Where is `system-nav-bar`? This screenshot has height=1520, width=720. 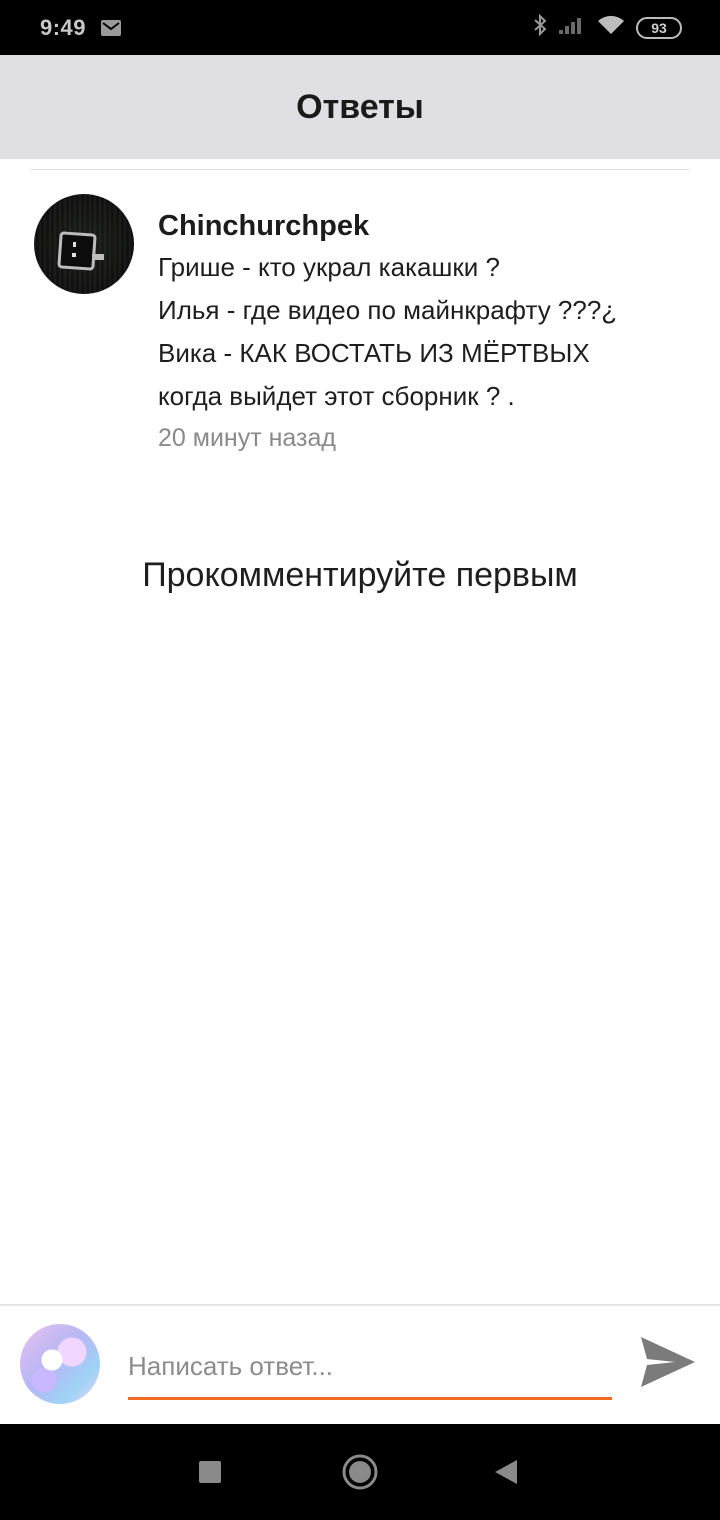
system-nav-bar is located at coordinates (360, 1472).